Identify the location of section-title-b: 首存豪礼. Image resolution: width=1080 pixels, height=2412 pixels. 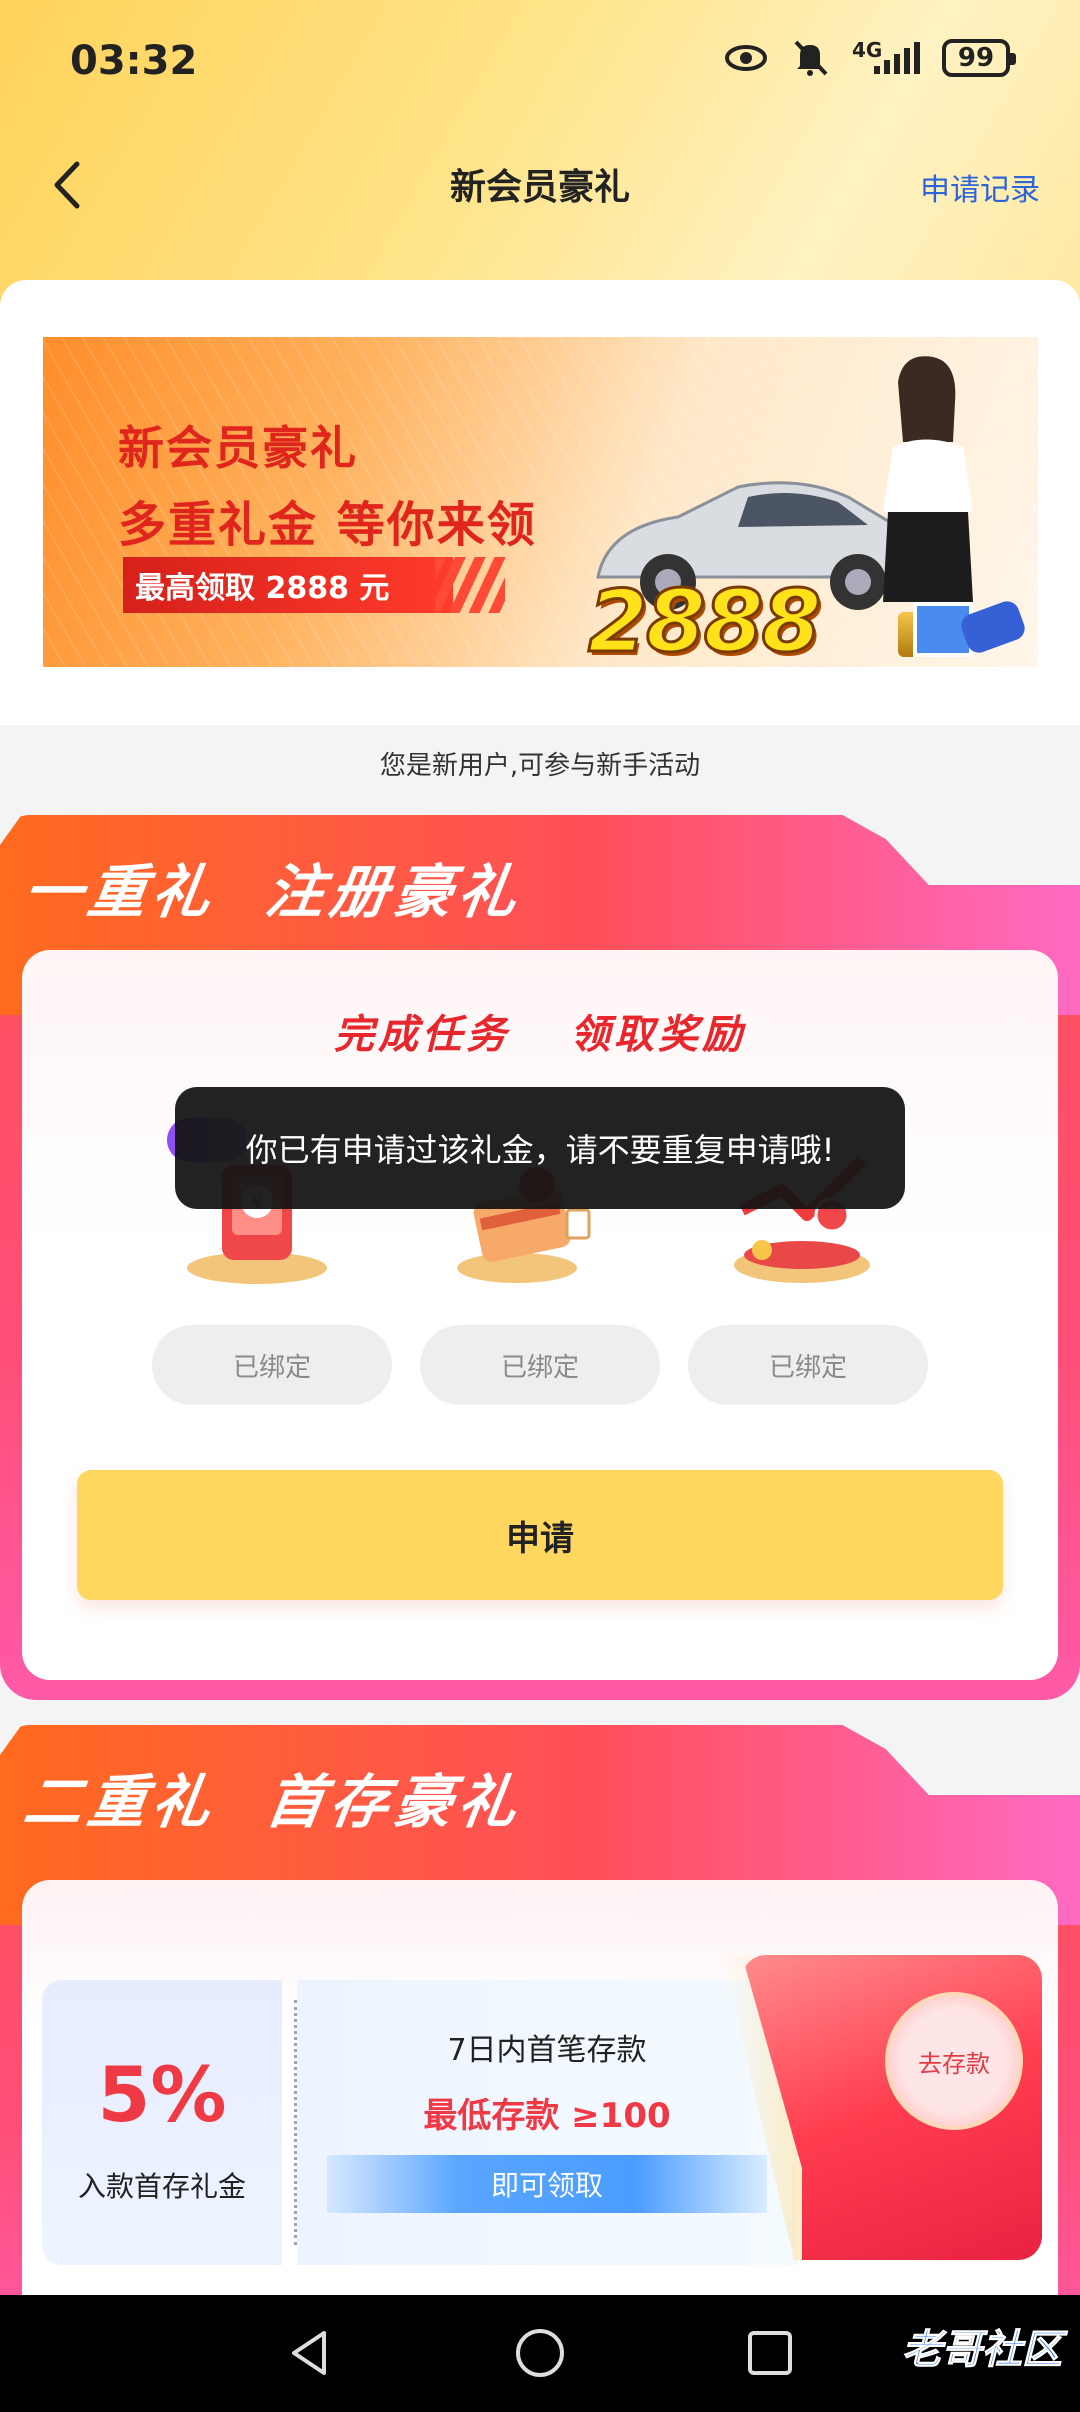
(394, 1802).